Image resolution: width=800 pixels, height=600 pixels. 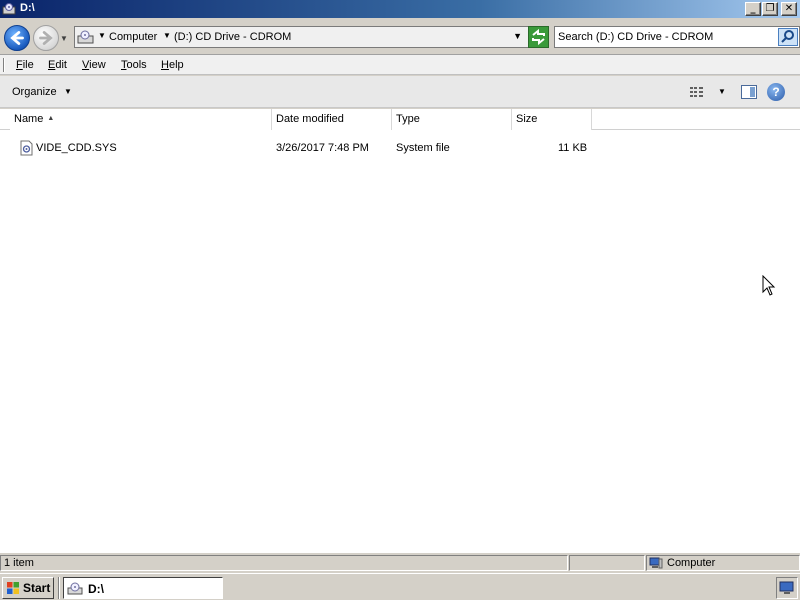 What do you see at coordinates (322, 148) in the screenshot?
I see `file-date-modified: 3/26/2017 7:48 PM` at bounding box center [322, 148].